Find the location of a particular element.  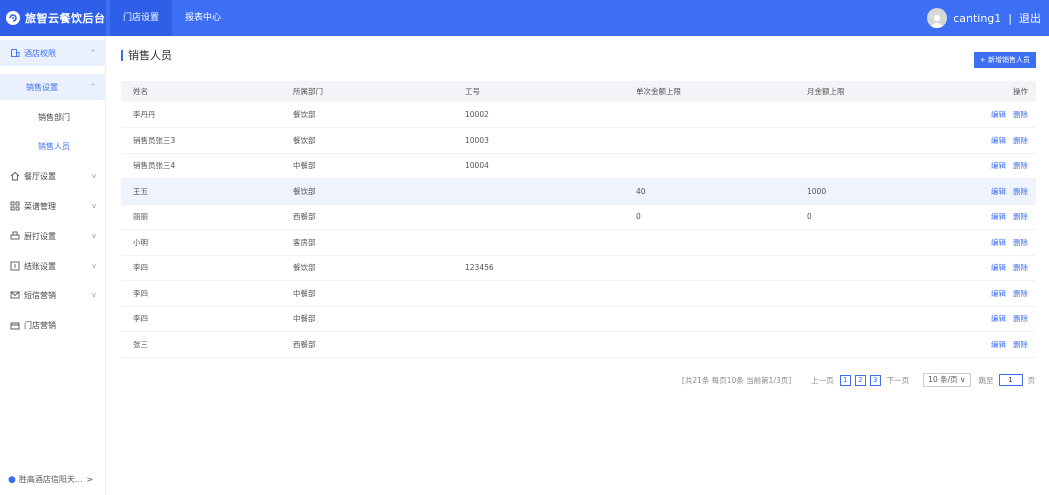

cell-name: 王五 is located at coordinates (207, 191).